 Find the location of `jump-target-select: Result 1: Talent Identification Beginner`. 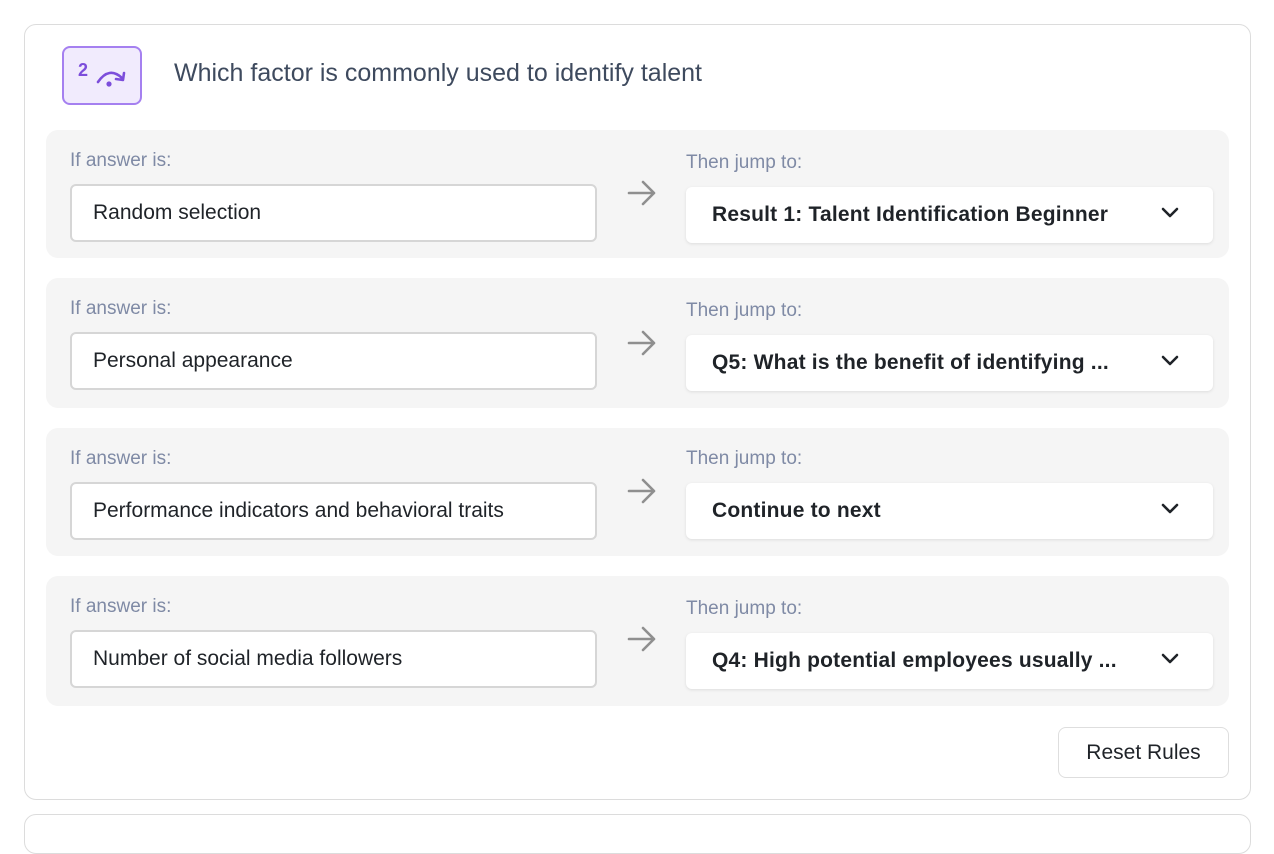

jump-target-select: Result 1: Talent Identification Beginner is located at coordinates (949, 215).